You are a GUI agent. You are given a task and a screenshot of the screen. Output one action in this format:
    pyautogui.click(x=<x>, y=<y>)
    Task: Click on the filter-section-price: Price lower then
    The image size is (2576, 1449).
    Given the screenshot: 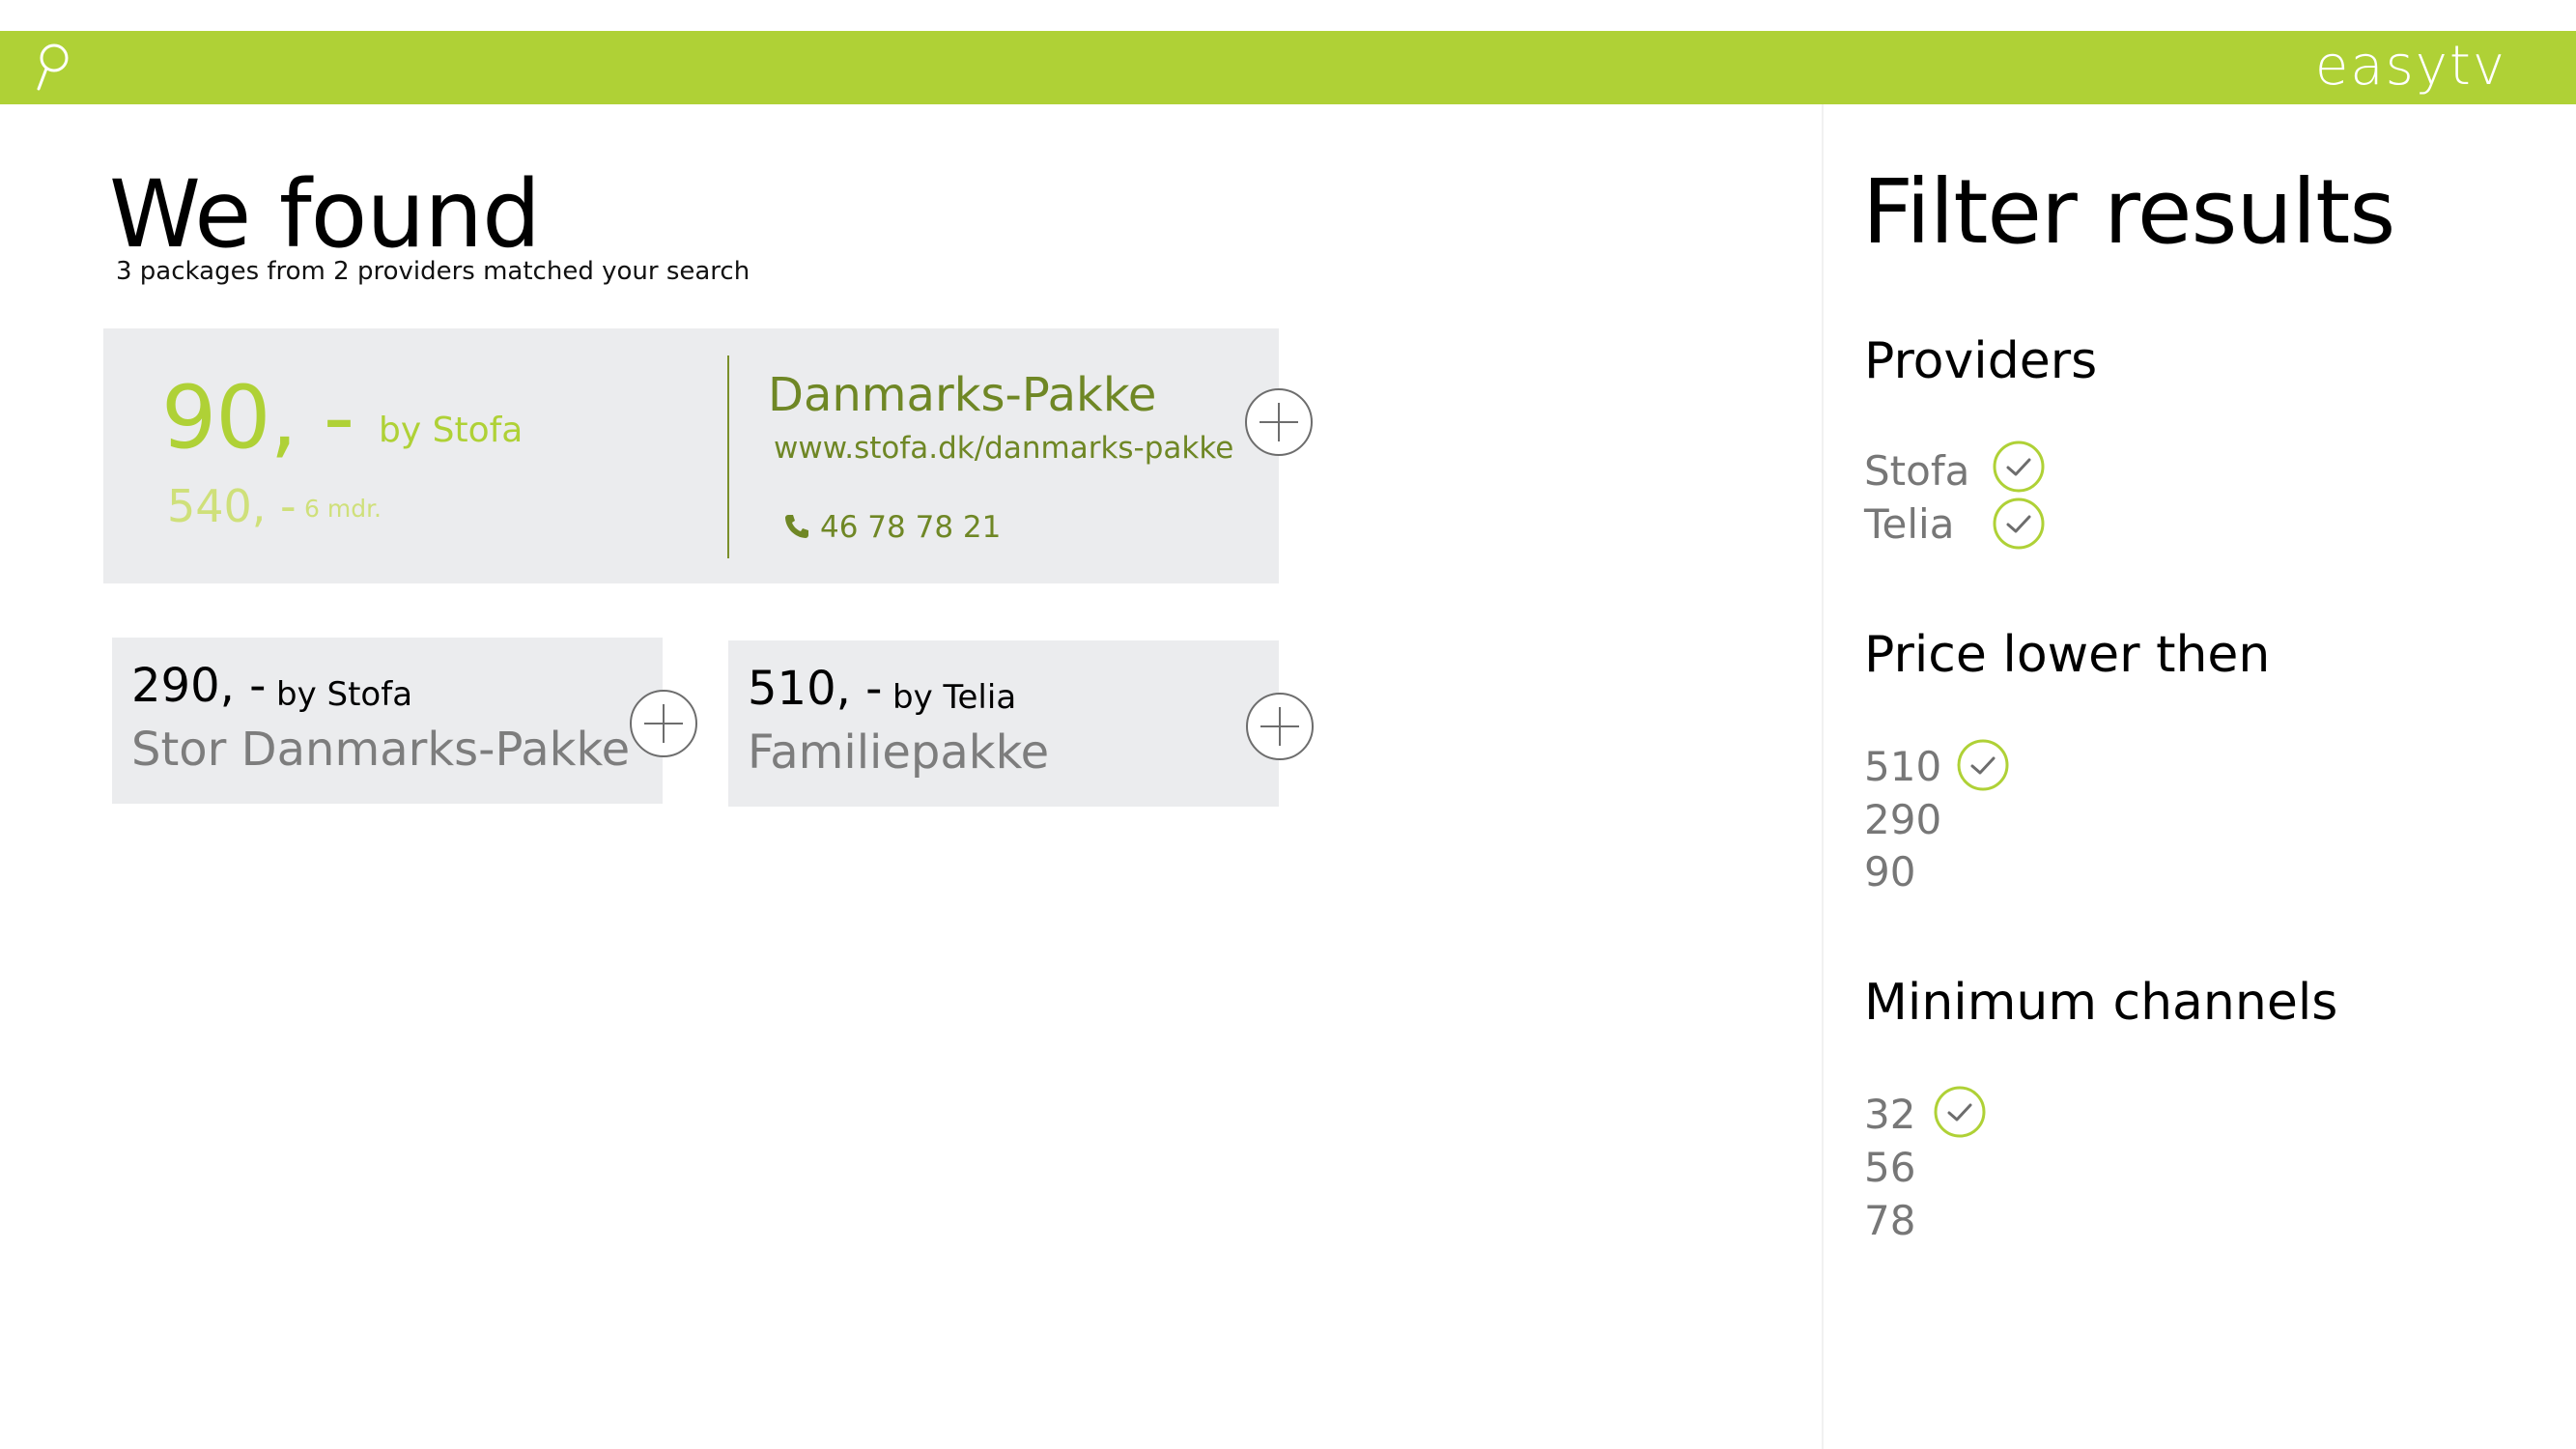 What is the action you would take?
    pyautogui.click(x=2067, y=655)
    